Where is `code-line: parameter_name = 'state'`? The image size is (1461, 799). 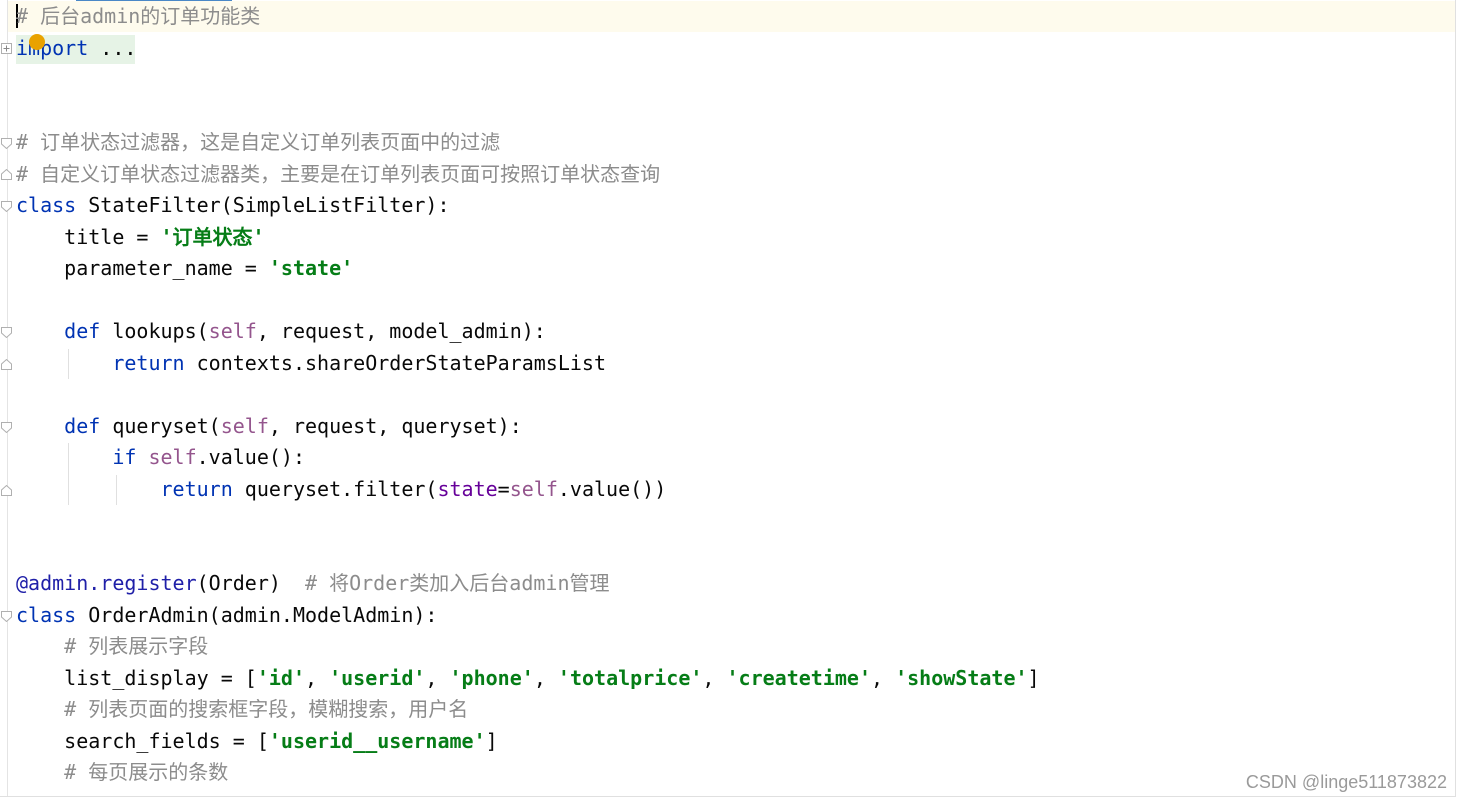
code-line: parameter_name = 'state' is located at coordinates (184, 268).